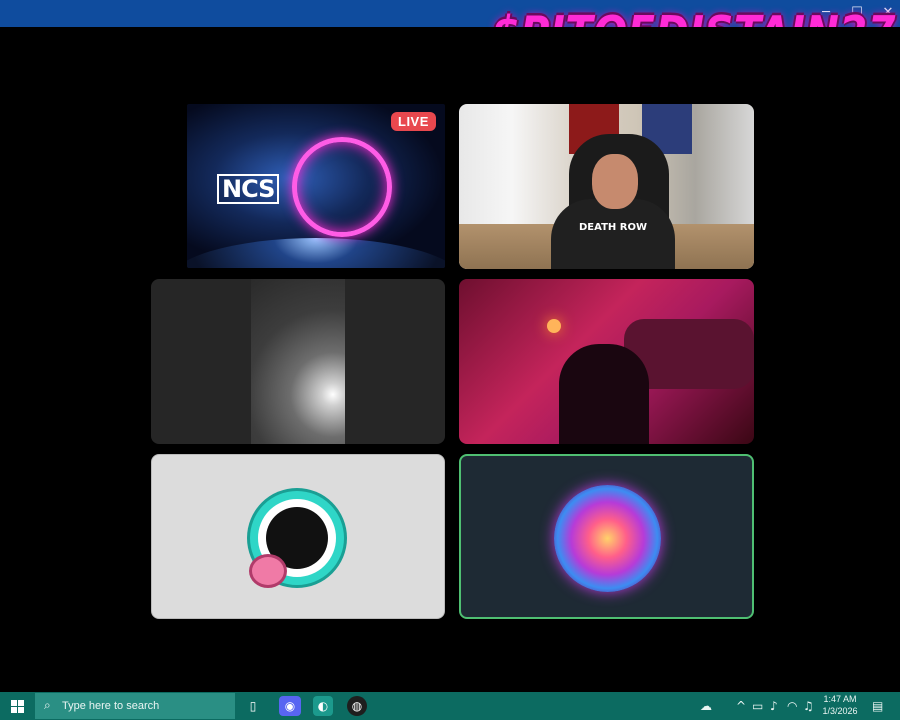 This screenshot has width=900, height=720. I want to click on weather-icon: ☁, so click(706, 706).